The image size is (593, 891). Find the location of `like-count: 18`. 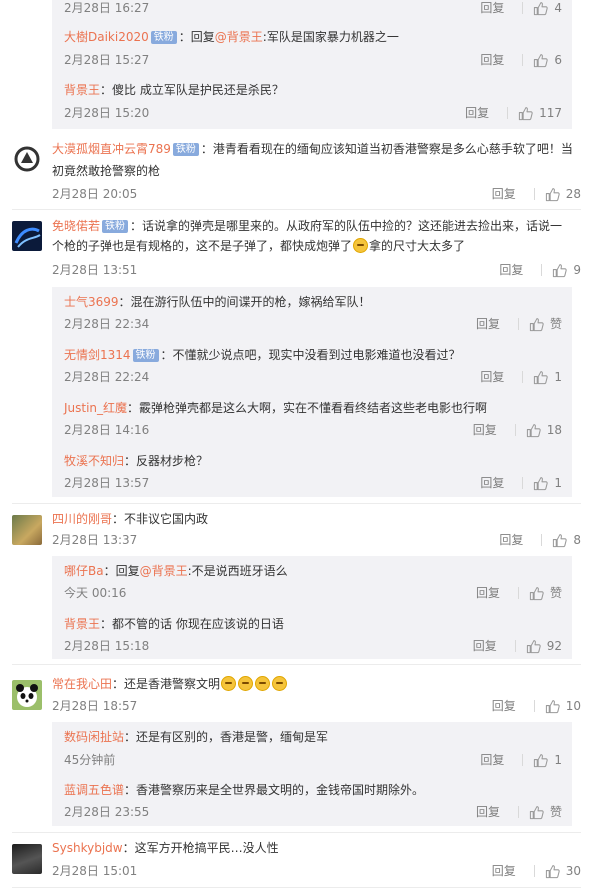

like-count: 18 is located at coordinates (554, 430).